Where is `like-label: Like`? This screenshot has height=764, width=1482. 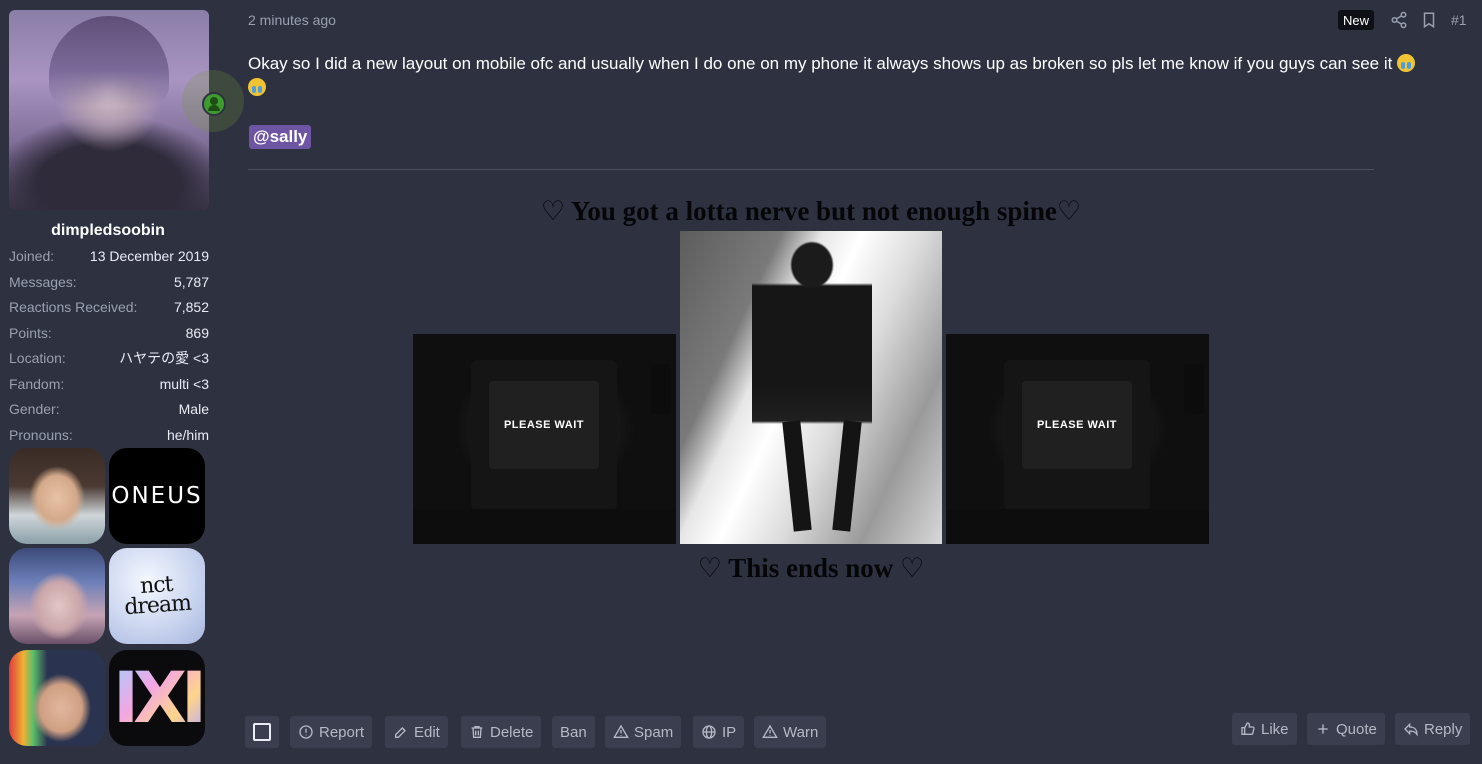 like-label: Like is located at coordinates (1275, 729).